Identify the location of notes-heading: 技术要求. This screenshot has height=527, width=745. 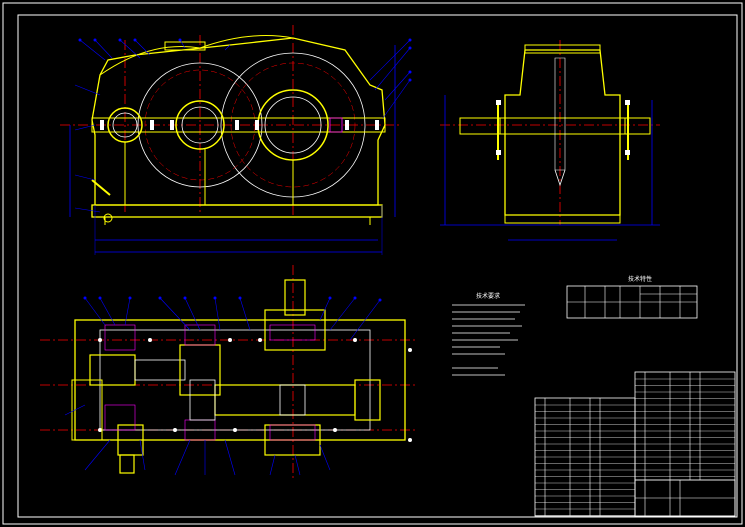
(488, 296).